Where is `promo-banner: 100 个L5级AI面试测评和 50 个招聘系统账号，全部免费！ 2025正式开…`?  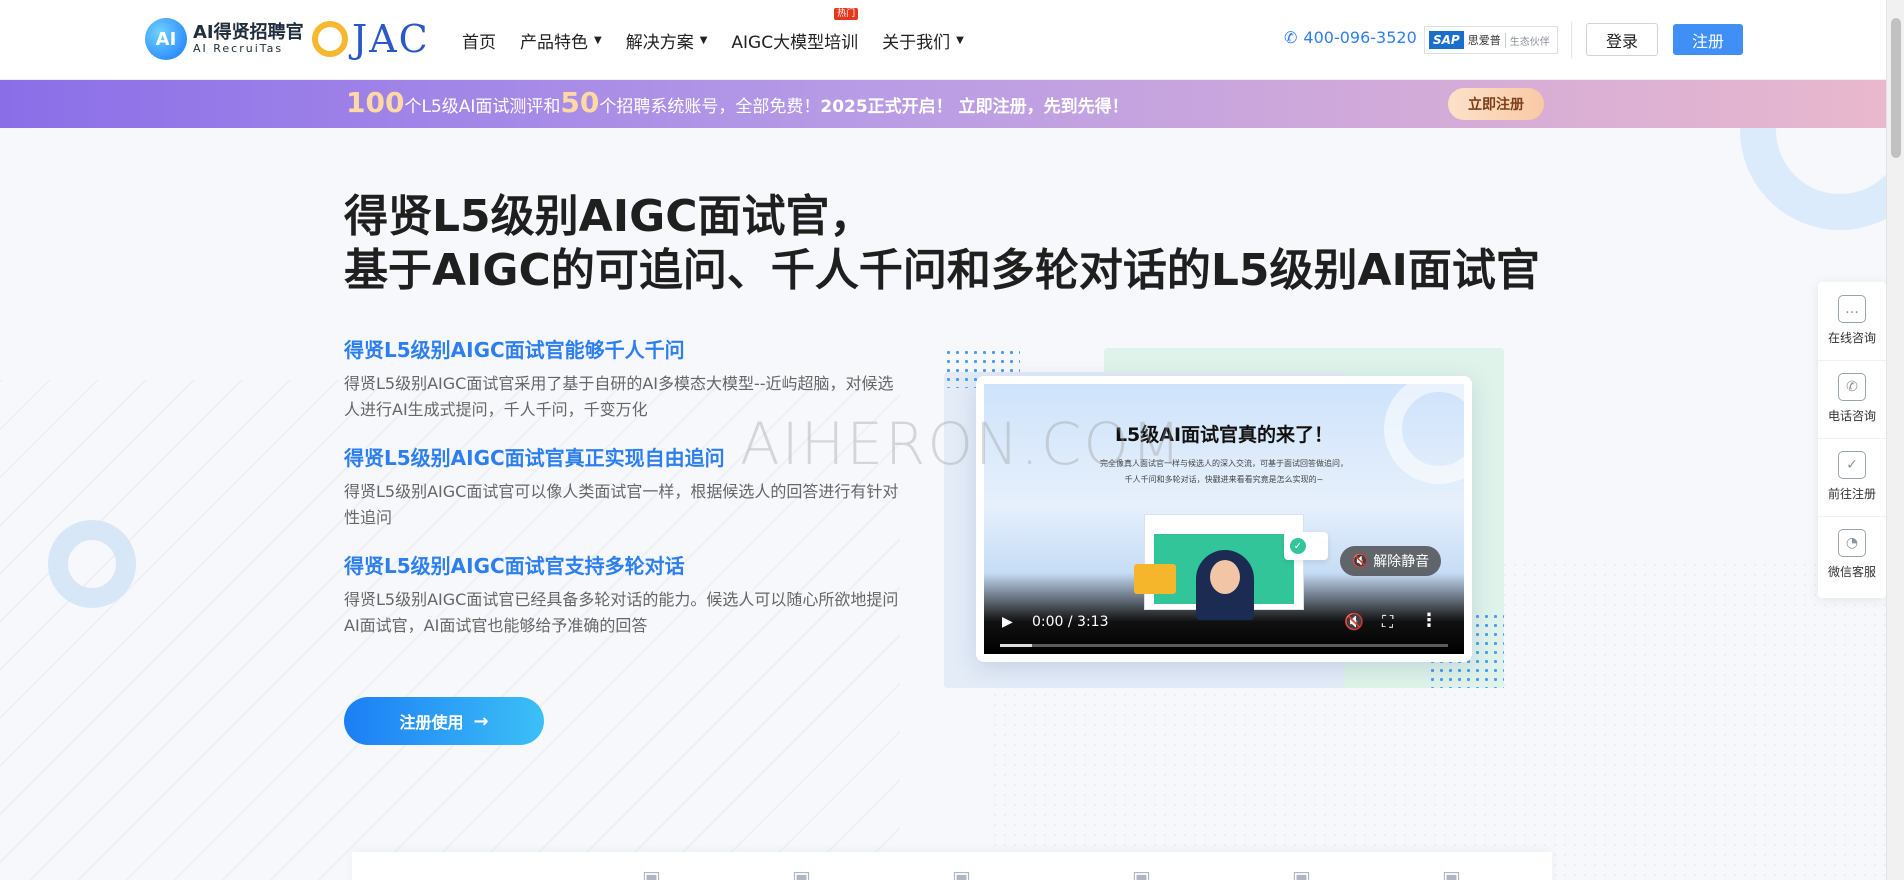 promo-banner: 100 个L5级AI面试测评和 50 个招聘系统账号，全部免费！ 2025正式开… is located at coordinates (943, 104).